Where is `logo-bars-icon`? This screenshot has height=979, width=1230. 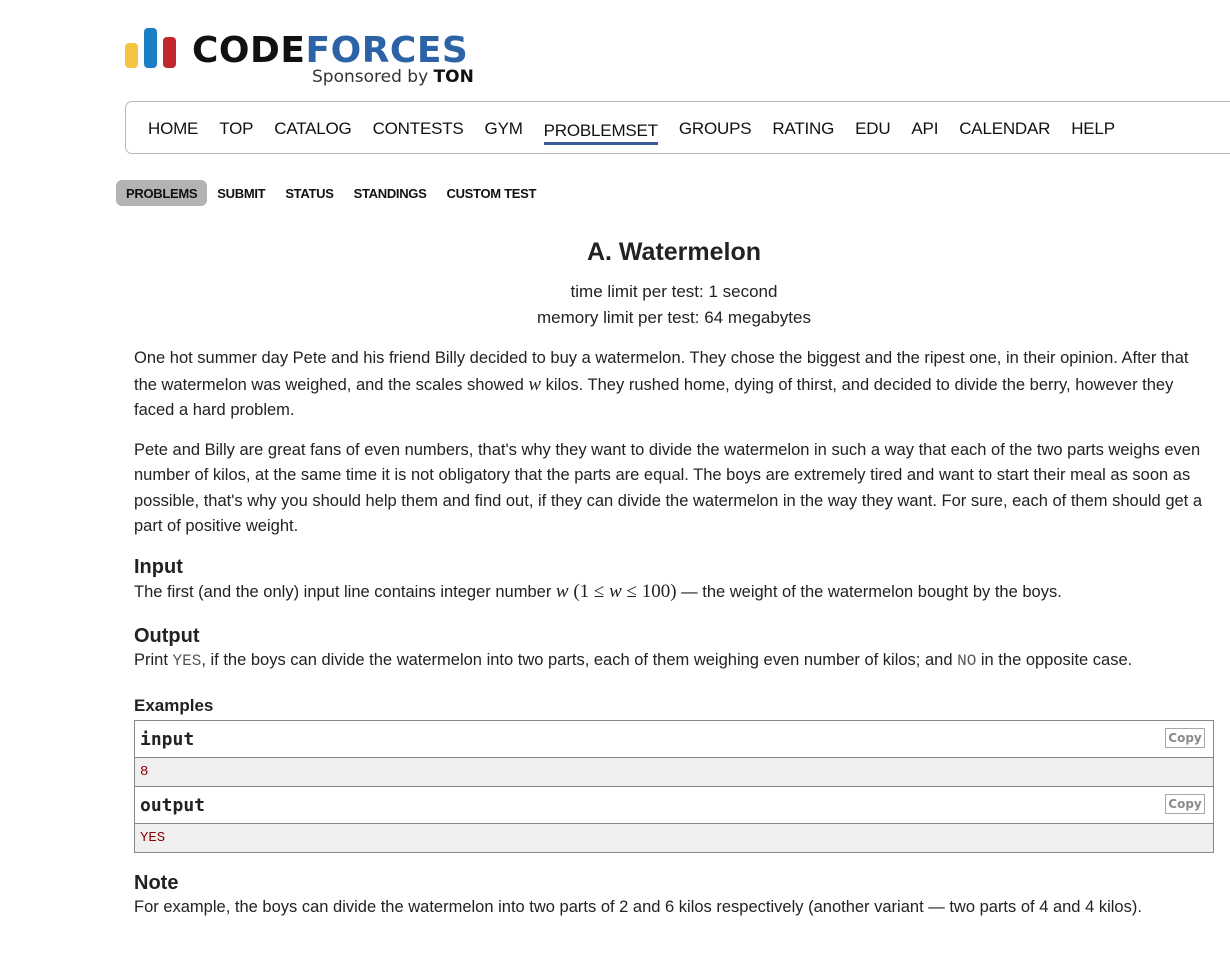 logo-bars-icon is located at coordinates (151, 47).